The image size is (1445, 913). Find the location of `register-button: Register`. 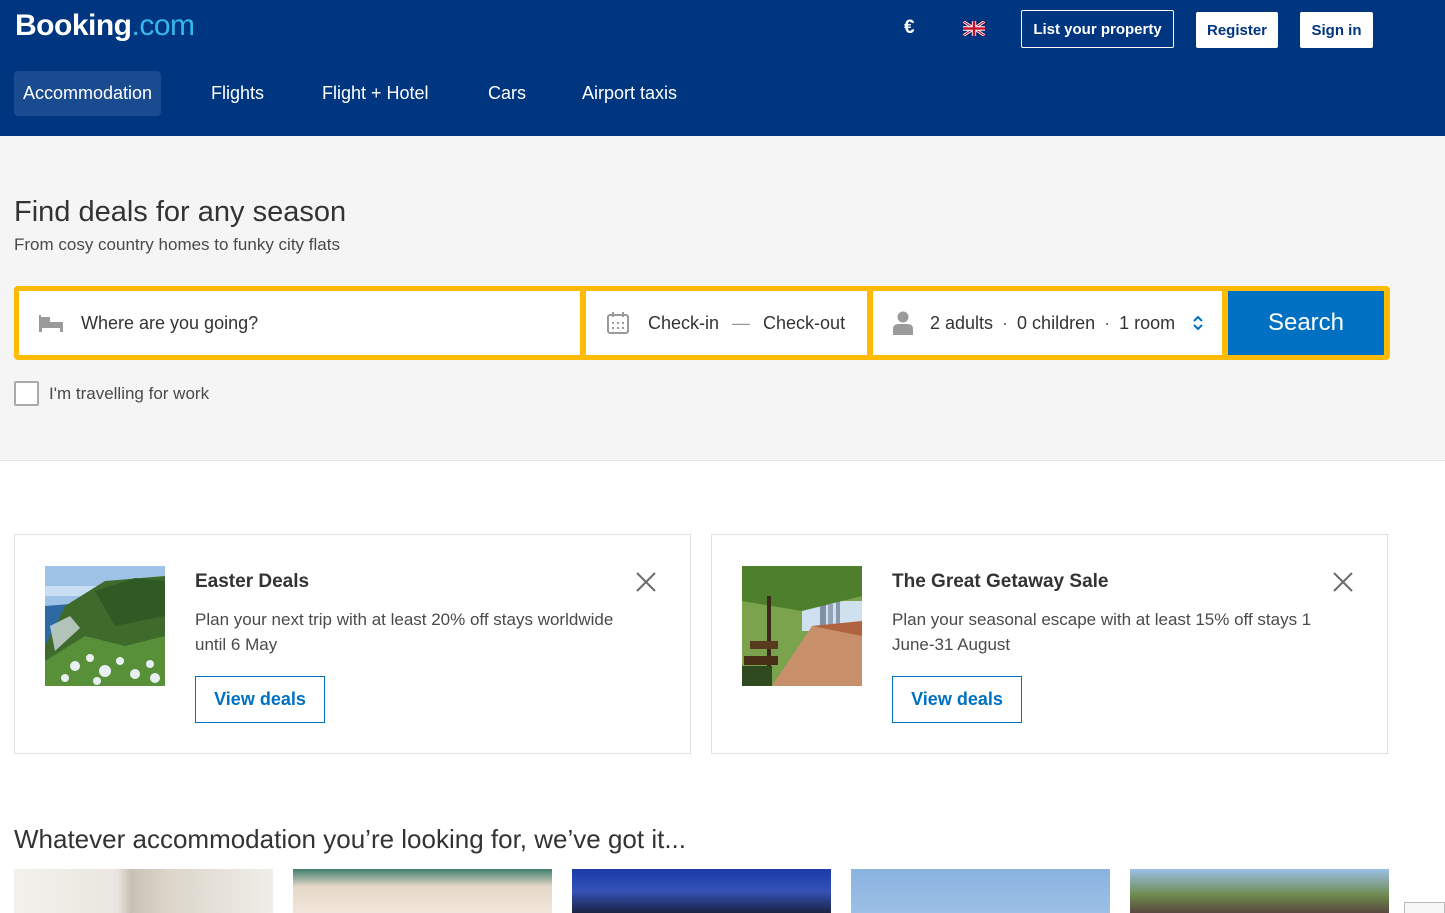

register-button: Register is located at coordinates (1237, 30).